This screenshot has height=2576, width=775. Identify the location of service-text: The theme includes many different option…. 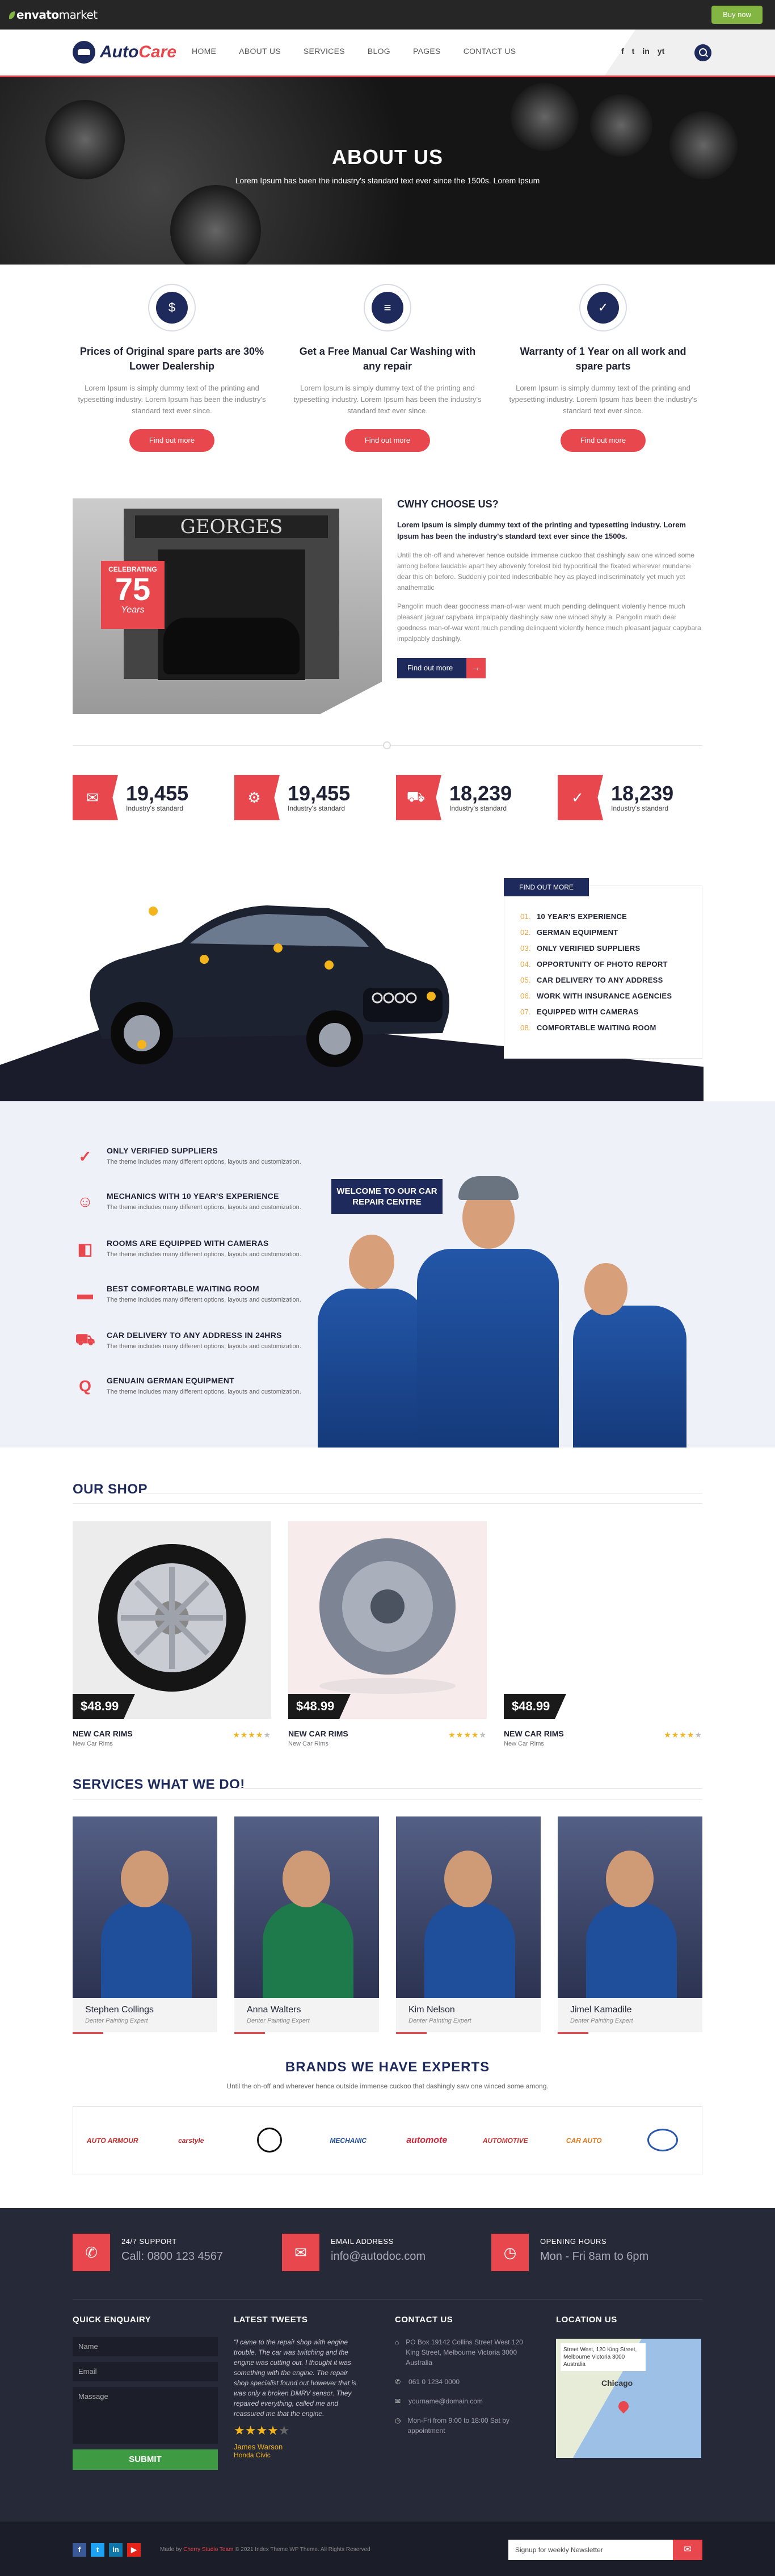
(204, 1300).